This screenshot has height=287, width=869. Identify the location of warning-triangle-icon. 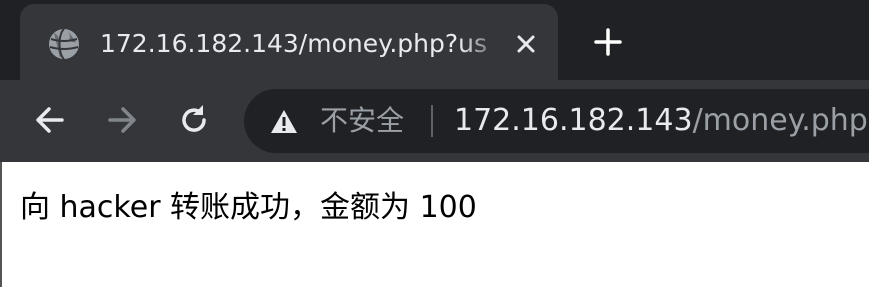
(284, 122).